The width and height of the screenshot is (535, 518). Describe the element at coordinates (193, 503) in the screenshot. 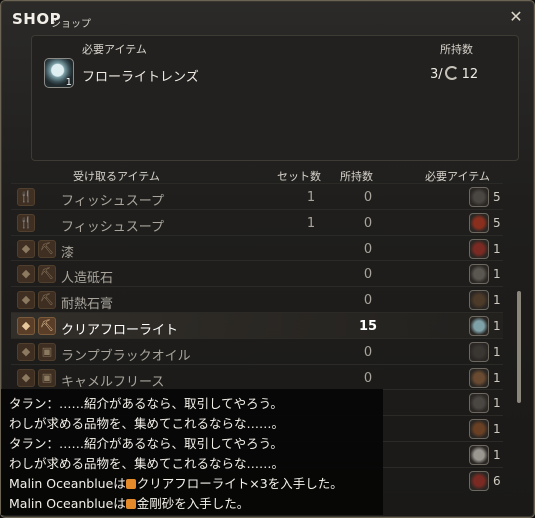

I see `chat-text: 金剛砂を入手した。` at that location.